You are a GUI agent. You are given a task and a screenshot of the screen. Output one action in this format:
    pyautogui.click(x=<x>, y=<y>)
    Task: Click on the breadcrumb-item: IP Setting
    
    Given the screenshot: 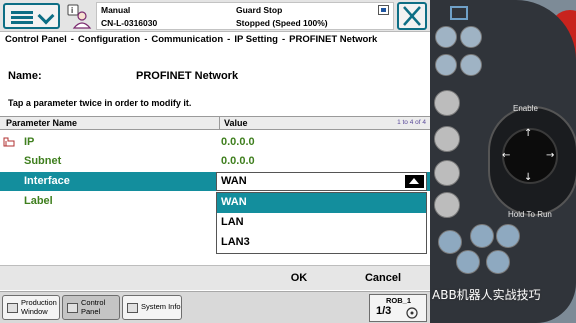 What is the action you would take?
    pyautogui.click(x=256, y=39)
    